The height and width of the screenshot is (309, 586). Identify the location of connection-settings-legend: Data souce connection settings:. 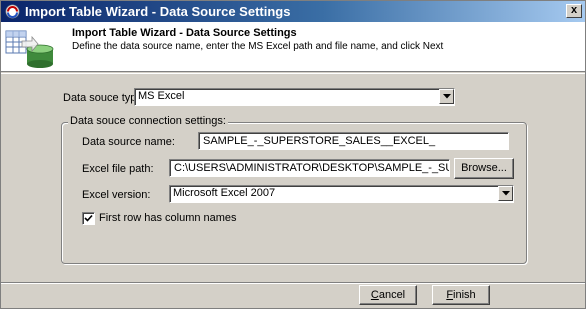
(148, 121).